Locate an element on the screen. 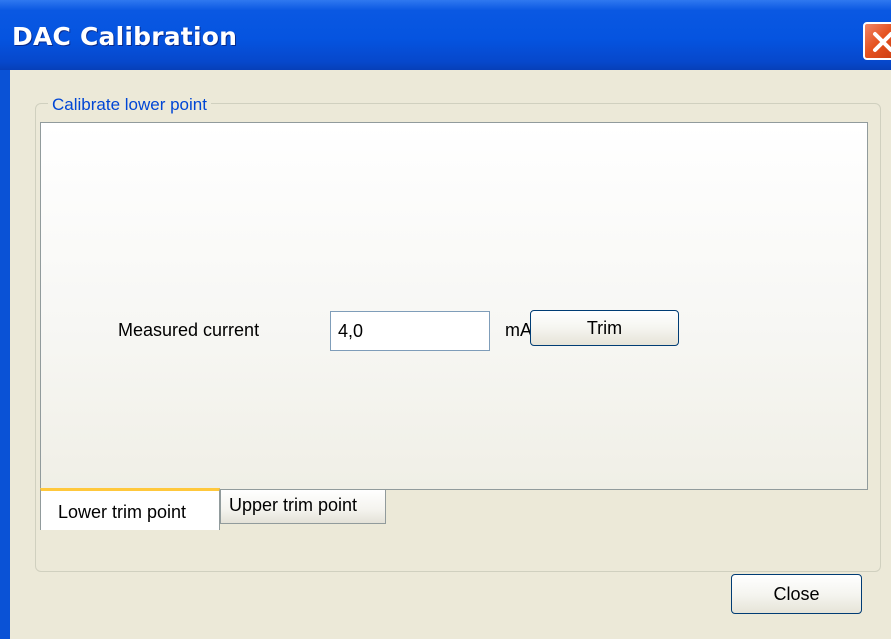 The height and width of the screenshot is (639, 891). trim-button: Trim is located at coordinates (604, 328).